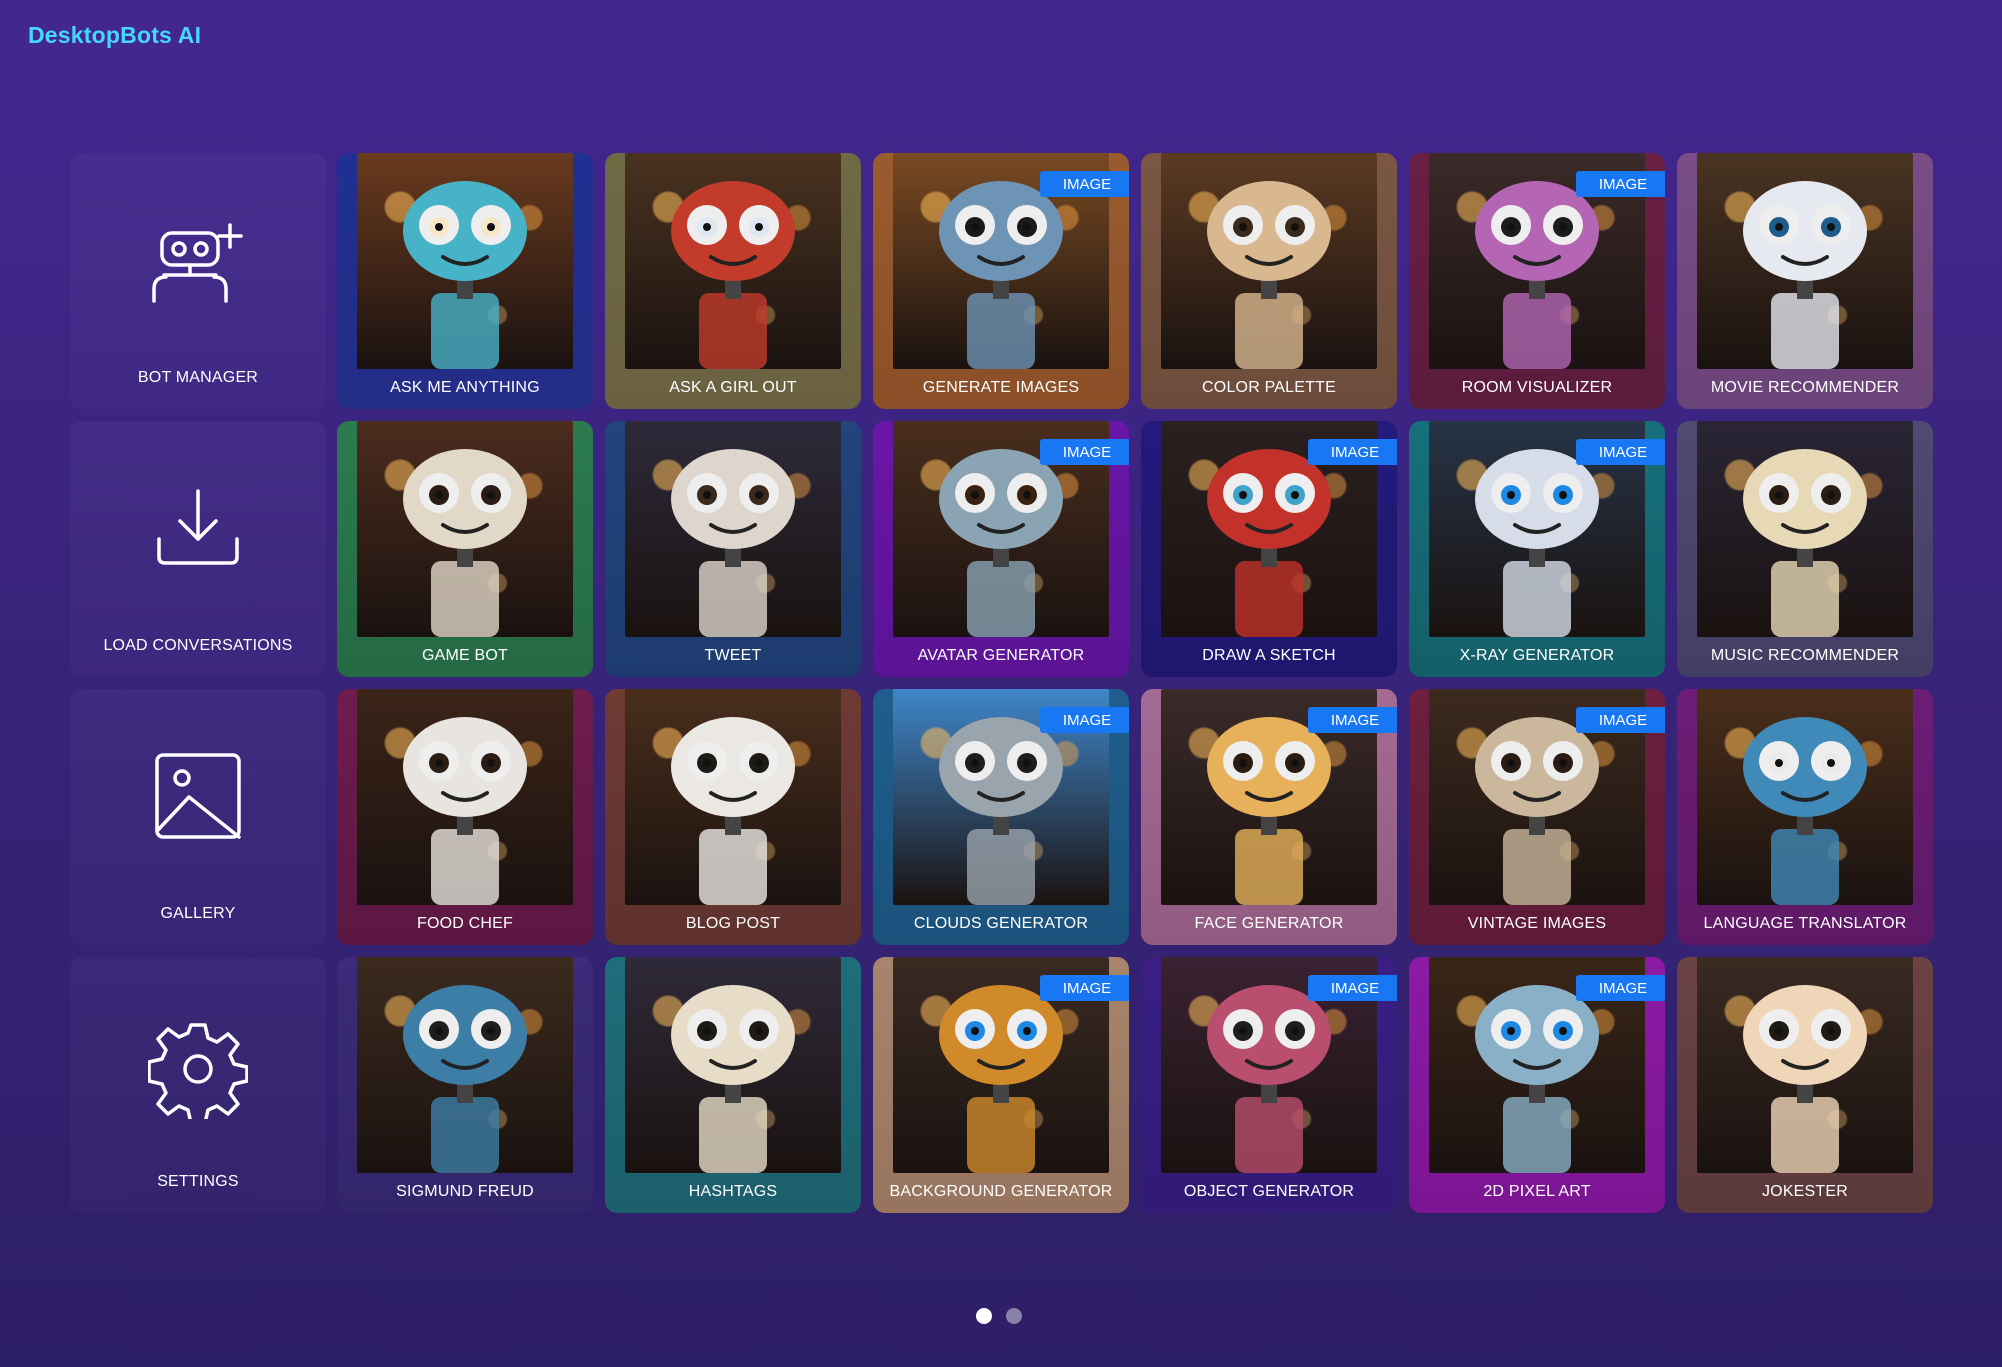  I want to click on bot-card-label: BLOG POST, so click(733, 923).